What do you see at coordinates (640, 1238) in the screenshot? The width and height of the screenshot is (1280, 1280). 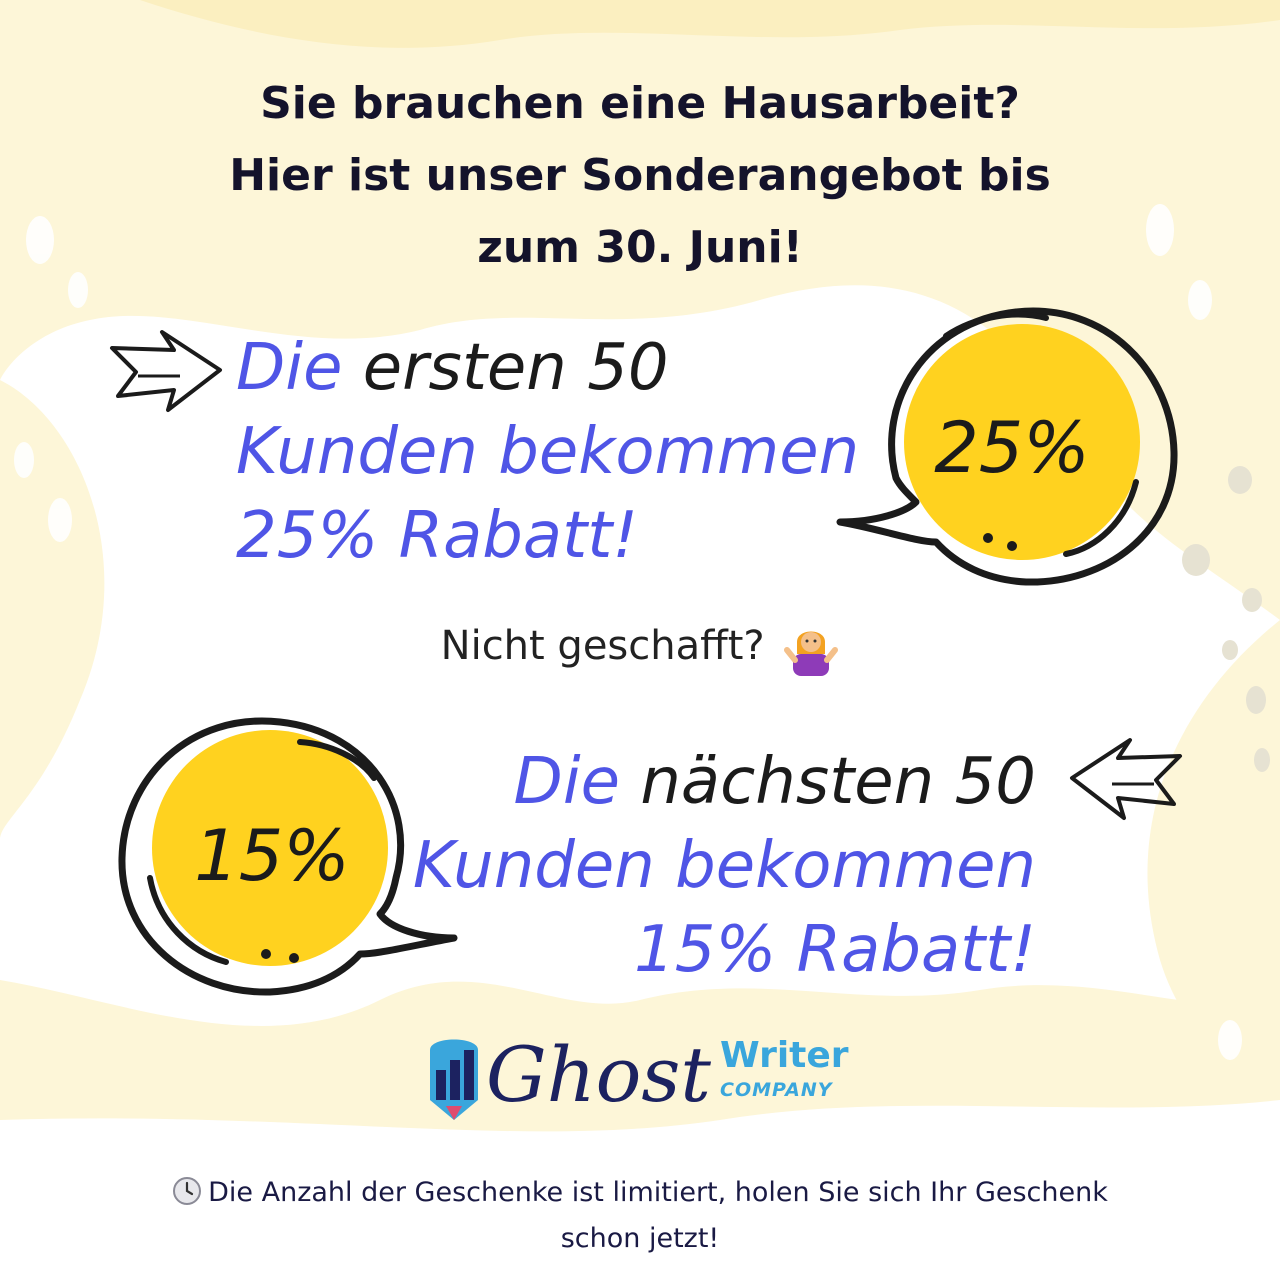 I see `footer-line-2: schon jetzt!` at bounding box center [640, 1238].